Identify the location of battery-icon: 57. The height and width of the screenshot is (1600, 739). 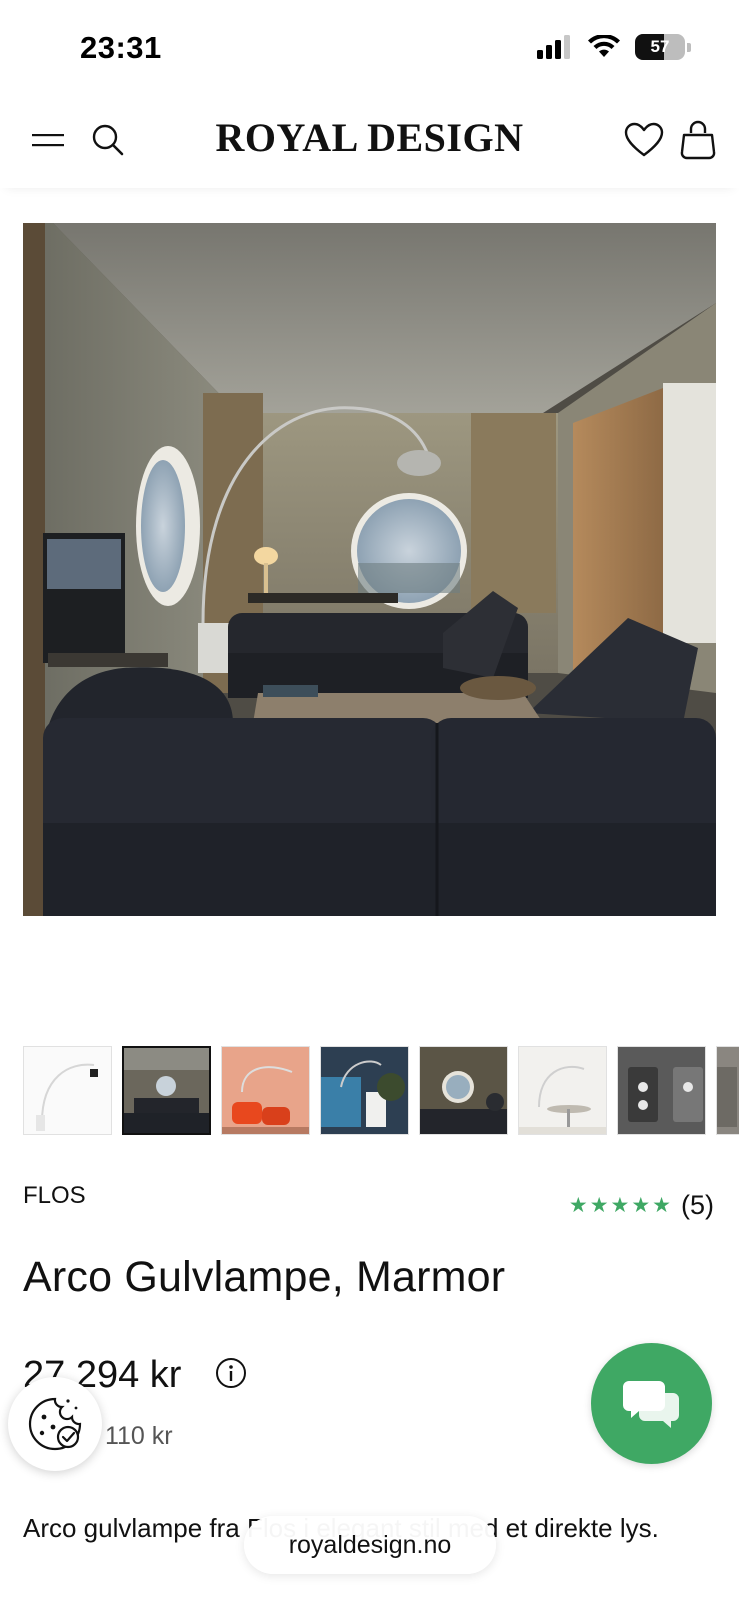
(660, 47).